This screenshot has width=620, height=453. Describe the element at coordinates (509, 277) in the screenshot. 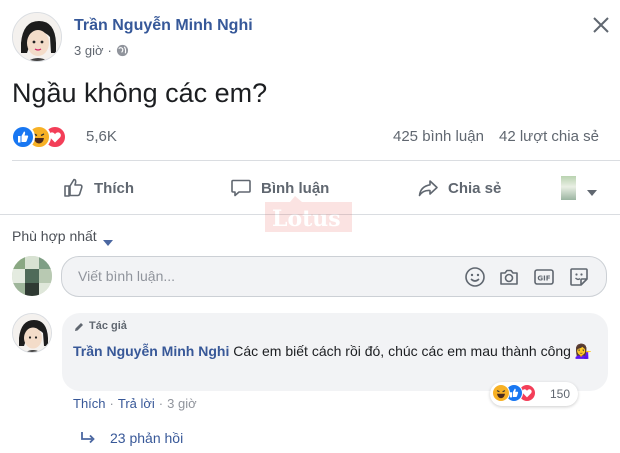

I see `camera-icon` at that location.